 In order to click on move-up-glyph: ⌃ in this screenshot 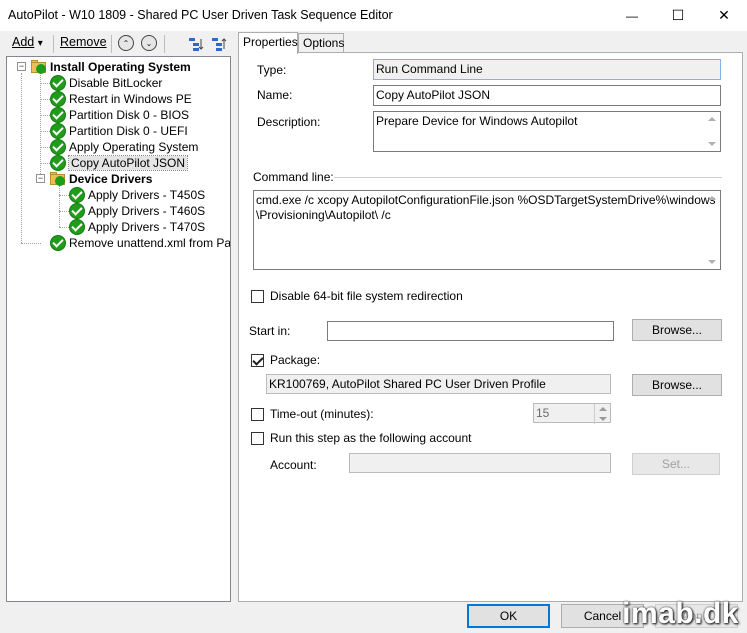, I will do `click(126, 43)`.